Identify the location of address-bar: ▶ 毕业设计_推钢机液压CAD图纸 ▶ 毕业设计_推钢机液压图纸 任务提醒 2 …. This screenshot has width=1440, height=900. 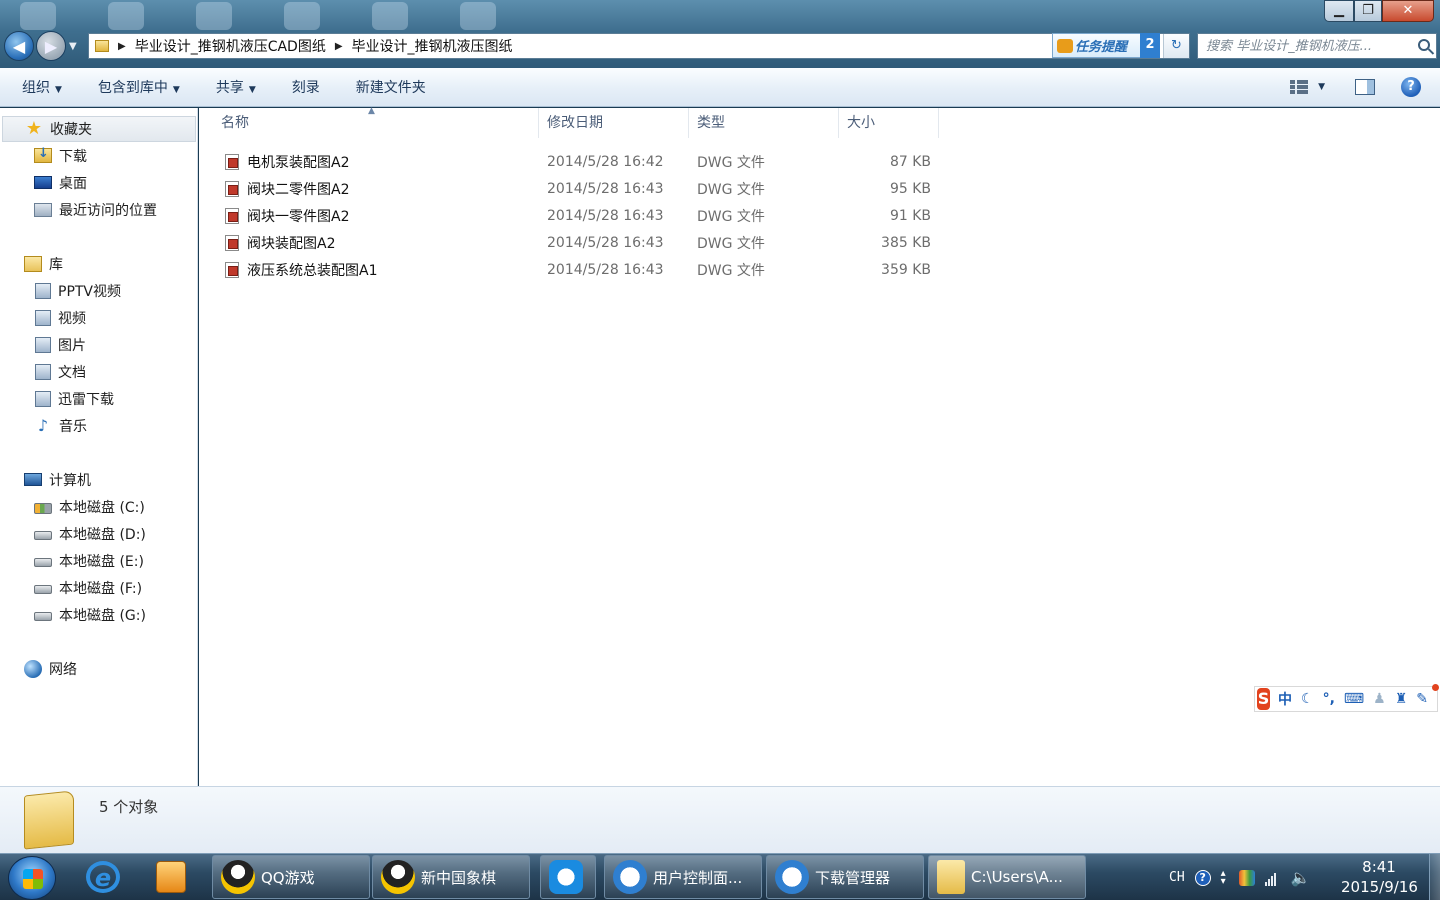
(639, 46).